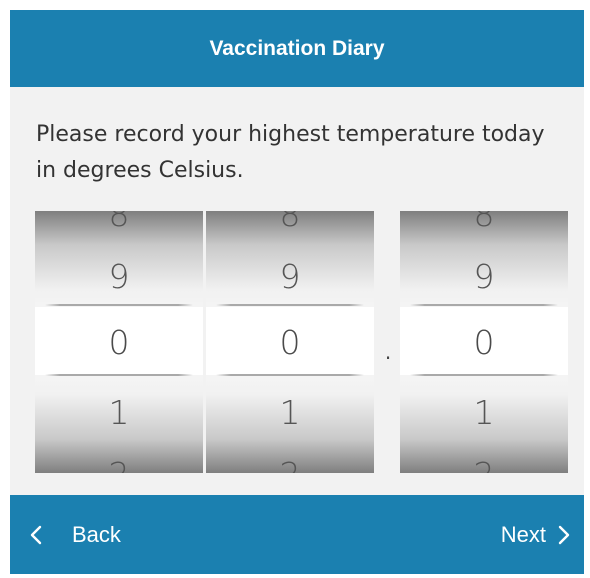  I want to click on back-button: Back, so click(75, 534).